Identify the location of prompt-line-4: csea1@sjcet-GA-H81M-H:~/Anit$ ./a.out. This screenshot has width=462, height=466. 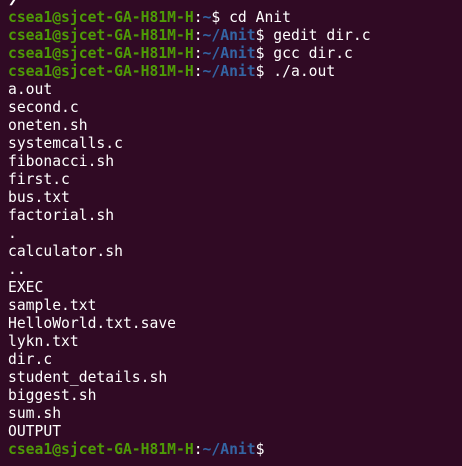
(235, 72).